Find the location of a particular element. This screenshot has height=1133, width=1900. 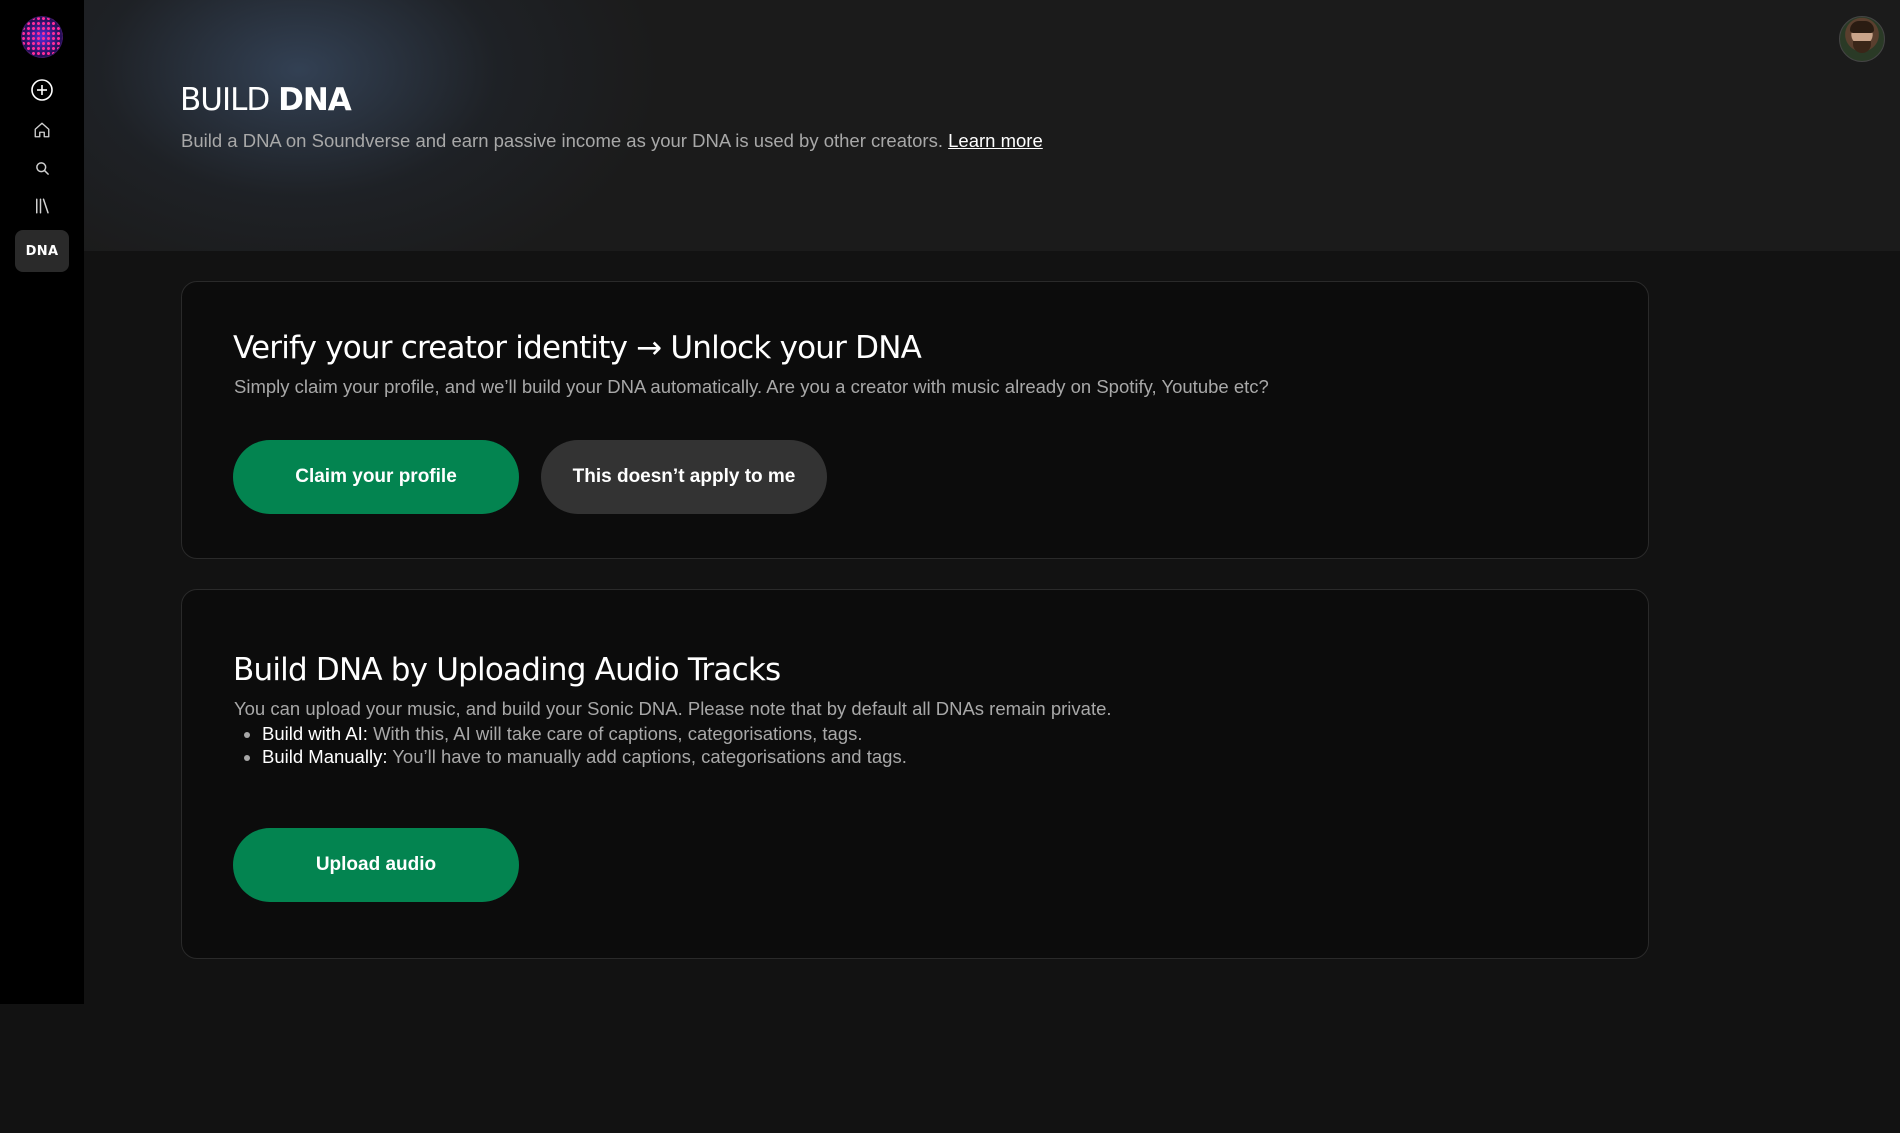

search-icon is located at coordinates (42, 168).